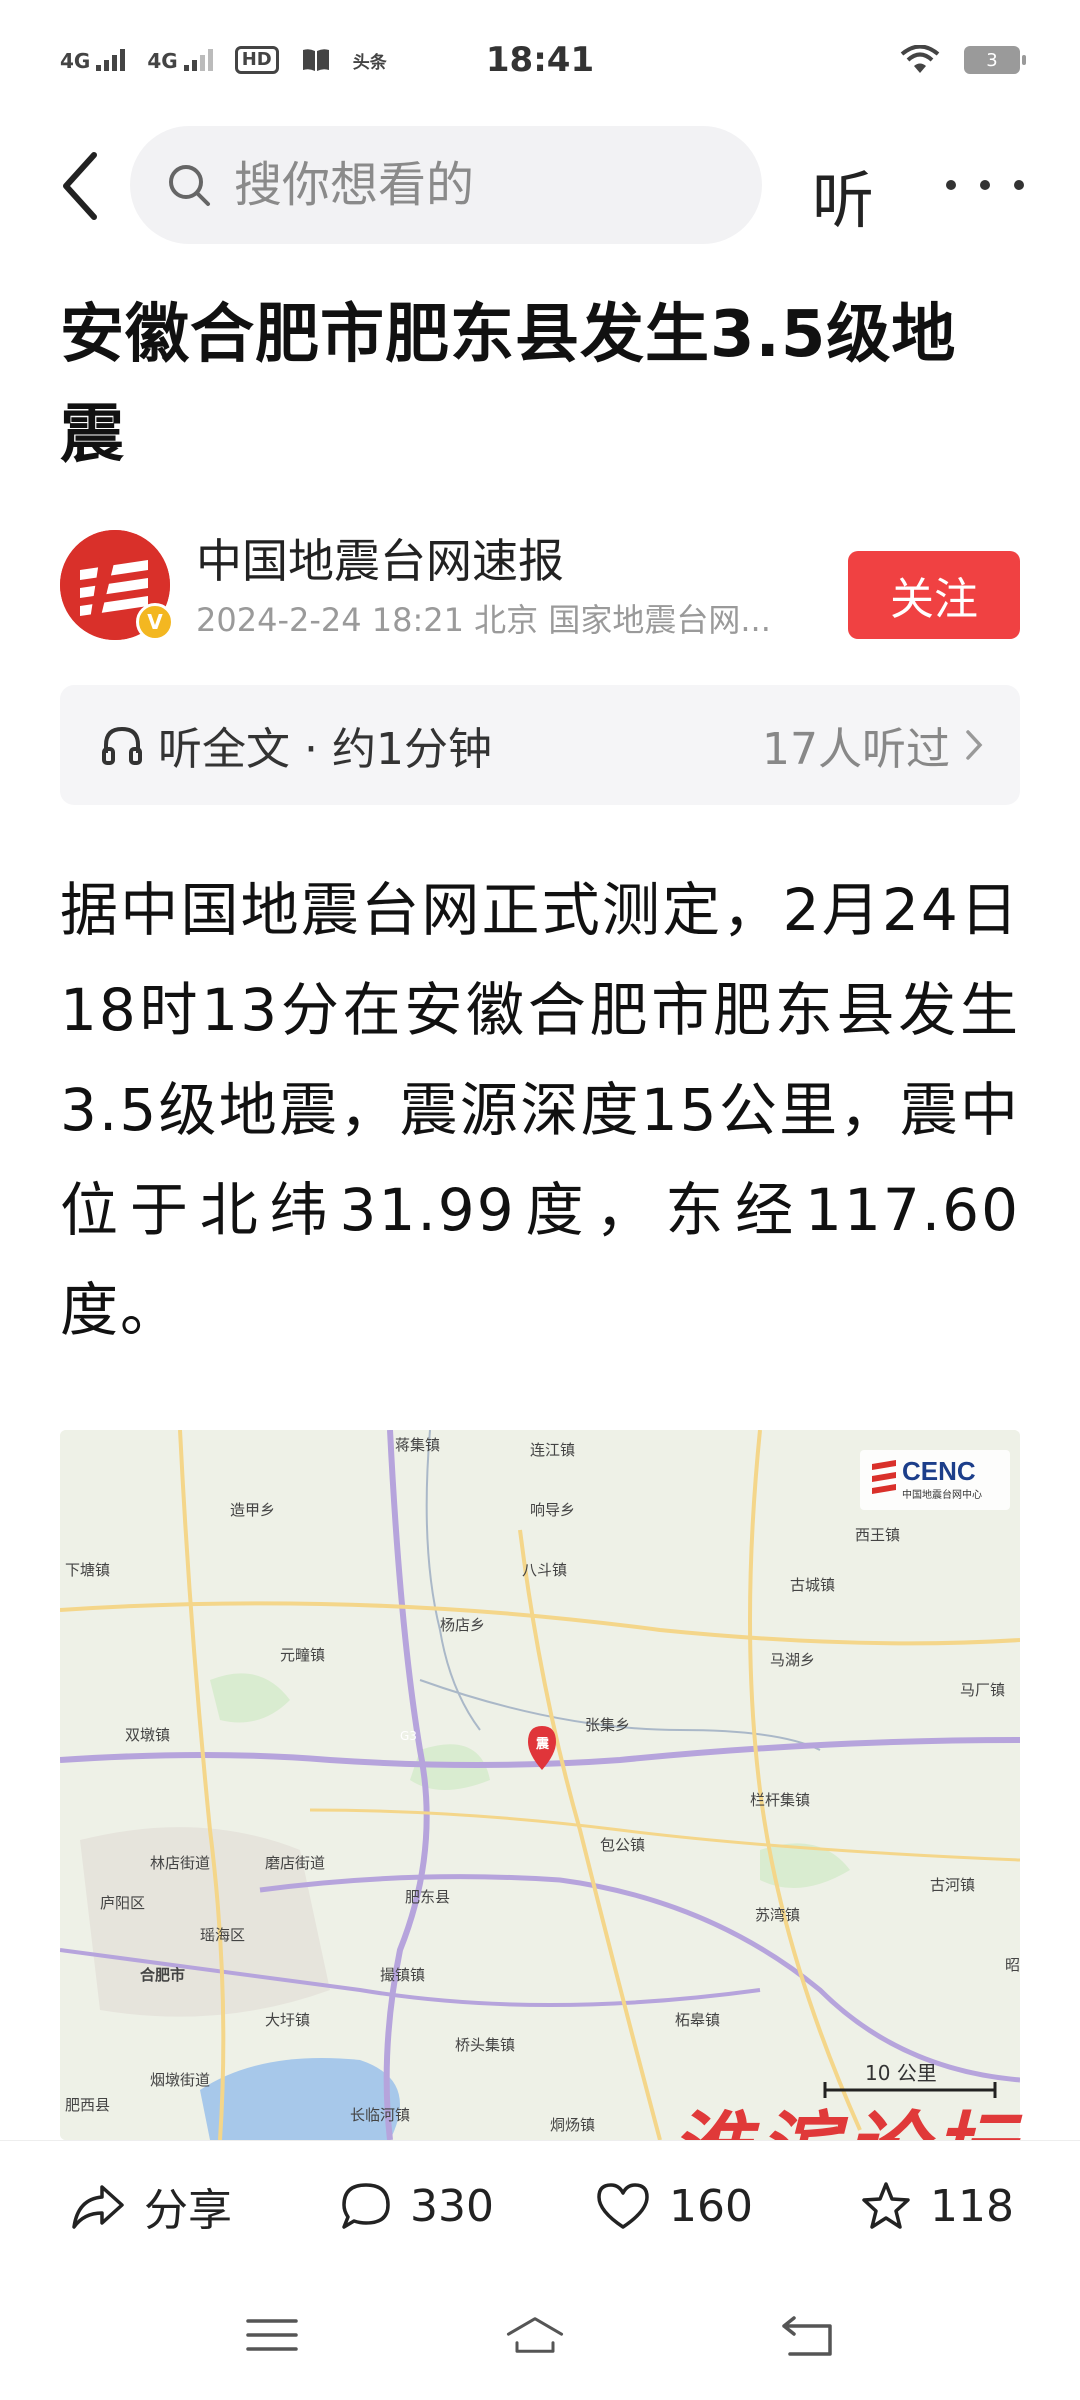  I want to click on svg-text: 震, so click(542, 1744).